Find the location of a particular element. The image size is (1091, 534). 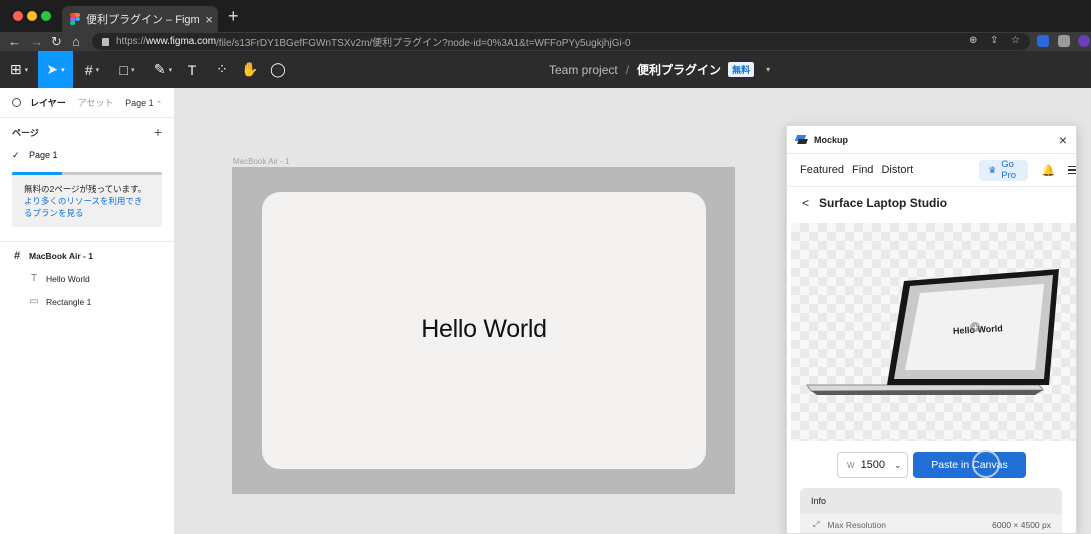

pen-tool-button: ✎ ▾ is located at coordinates (163, 69).